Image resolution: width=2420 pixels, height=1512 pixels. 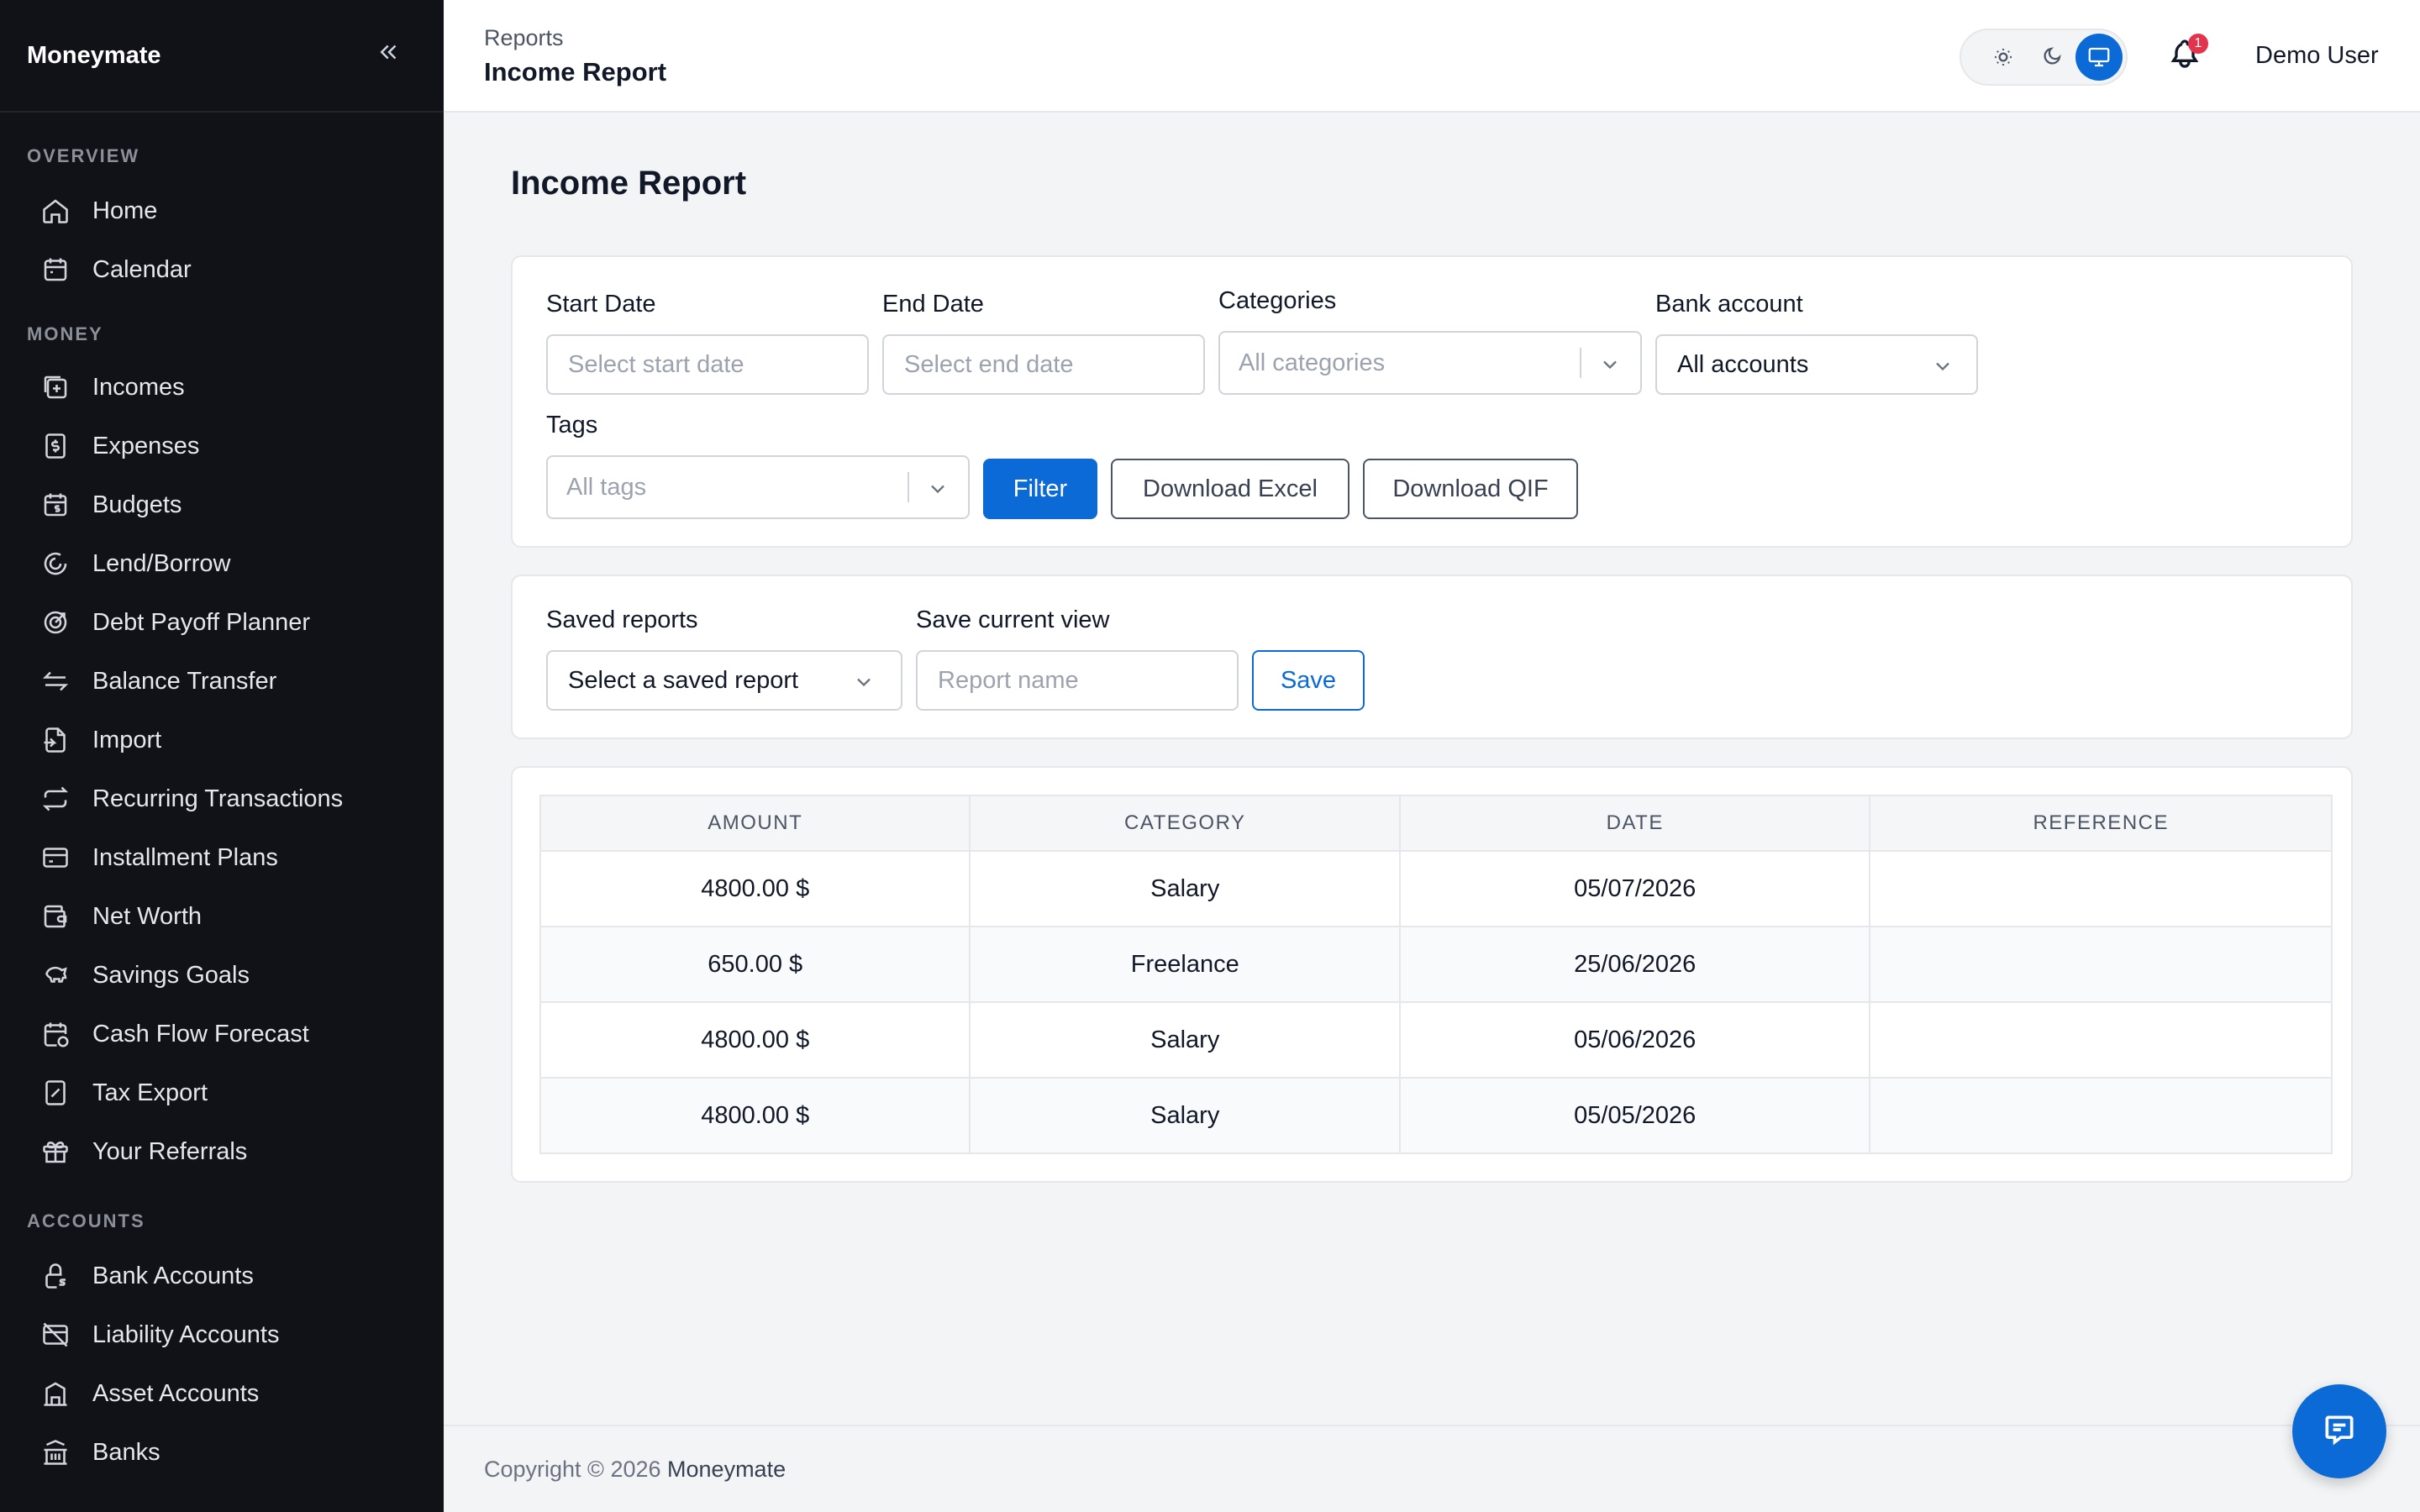 I want to click on budget-calendar-icon, so click(x=55, y=505).